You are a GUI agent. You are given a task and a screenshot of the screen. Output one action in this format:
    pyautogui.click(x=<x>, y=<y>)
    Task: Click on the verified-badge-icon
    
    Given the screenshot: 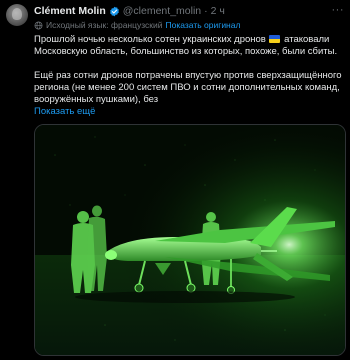 What is the action you would take?
    pyautogui.click(x=114, y=11)
    